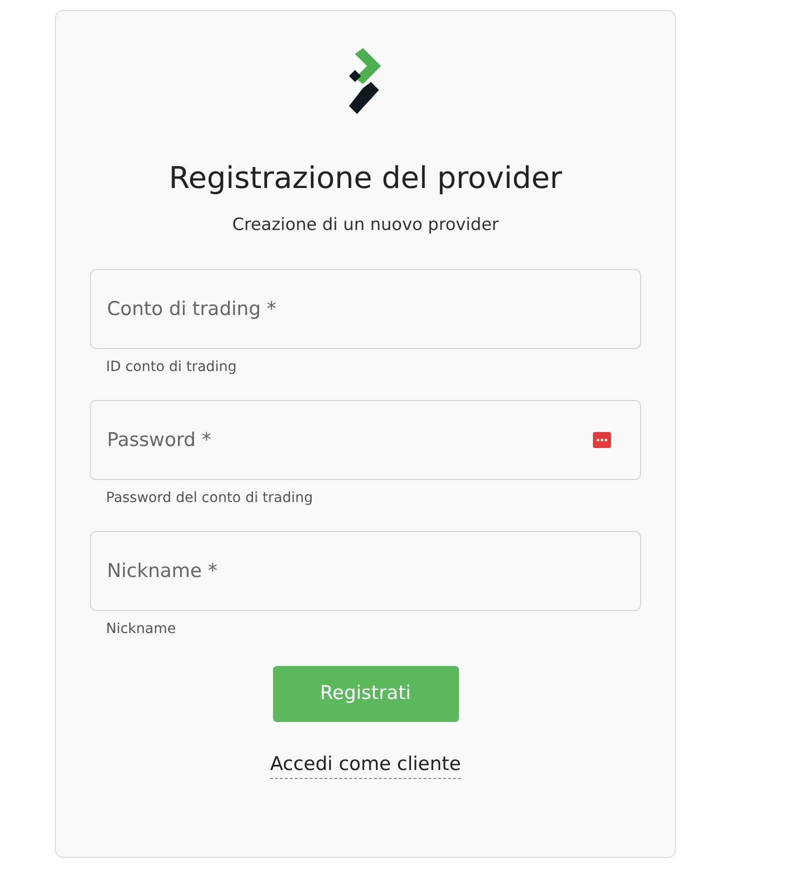  I want to click on field-hint: Password del conto di trading, so click(210, 498).